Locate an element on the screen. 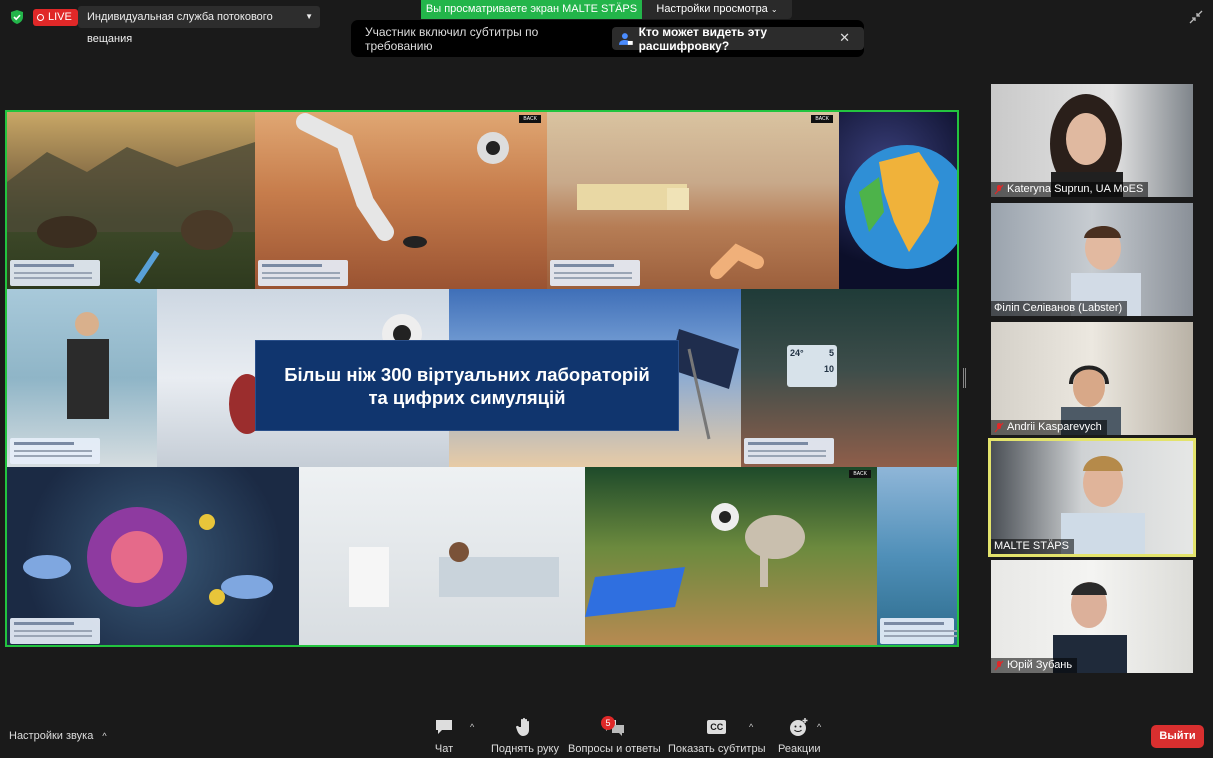 This screenshot has width=1213, height=758. raise-hand-button: Поднять руку is located at coordinates (525, 735).